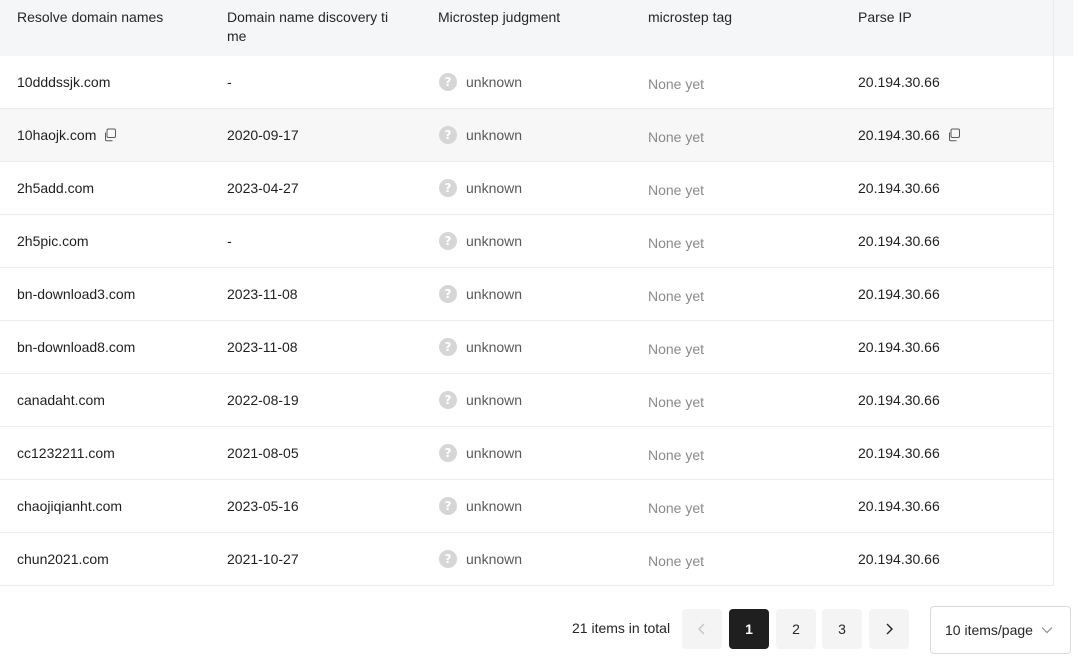 Image resolution: width=1080 pixels, height=658 pixels. What do you see at coordinates (229, 82) in the screenshot?
I see `discovery-date-cell: -` at bounding box center [229, 82].